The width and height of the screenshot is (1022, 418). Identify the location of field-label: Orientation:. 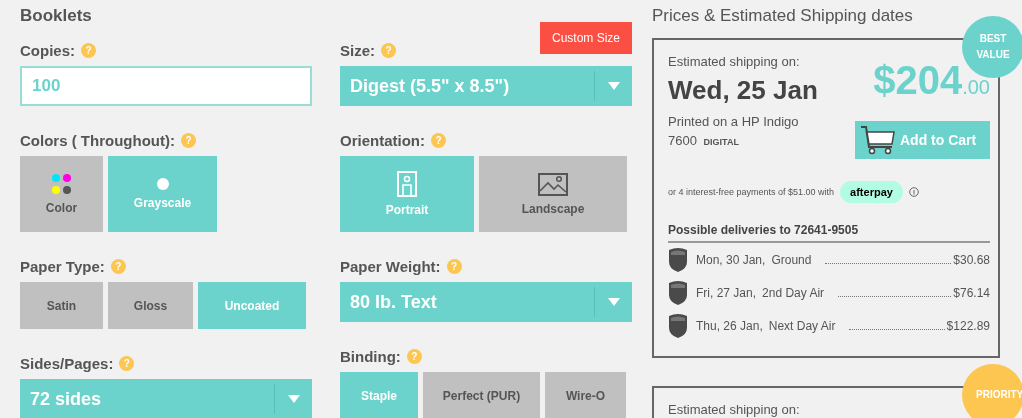
(382, 140).